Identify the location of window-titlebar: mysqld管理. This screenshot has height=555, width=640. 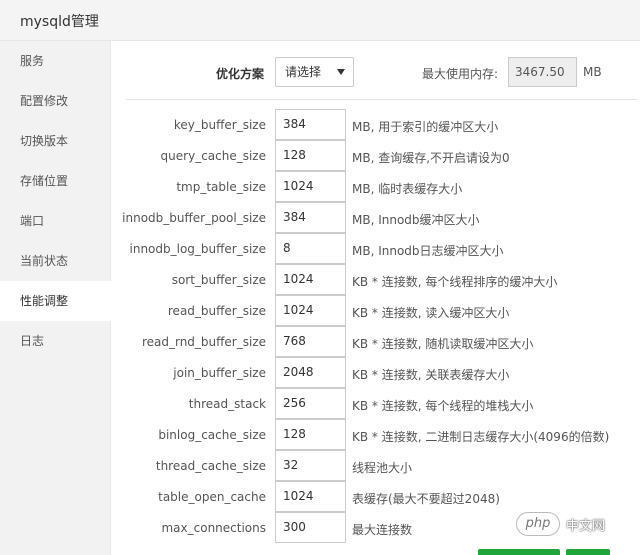
(320, 20).